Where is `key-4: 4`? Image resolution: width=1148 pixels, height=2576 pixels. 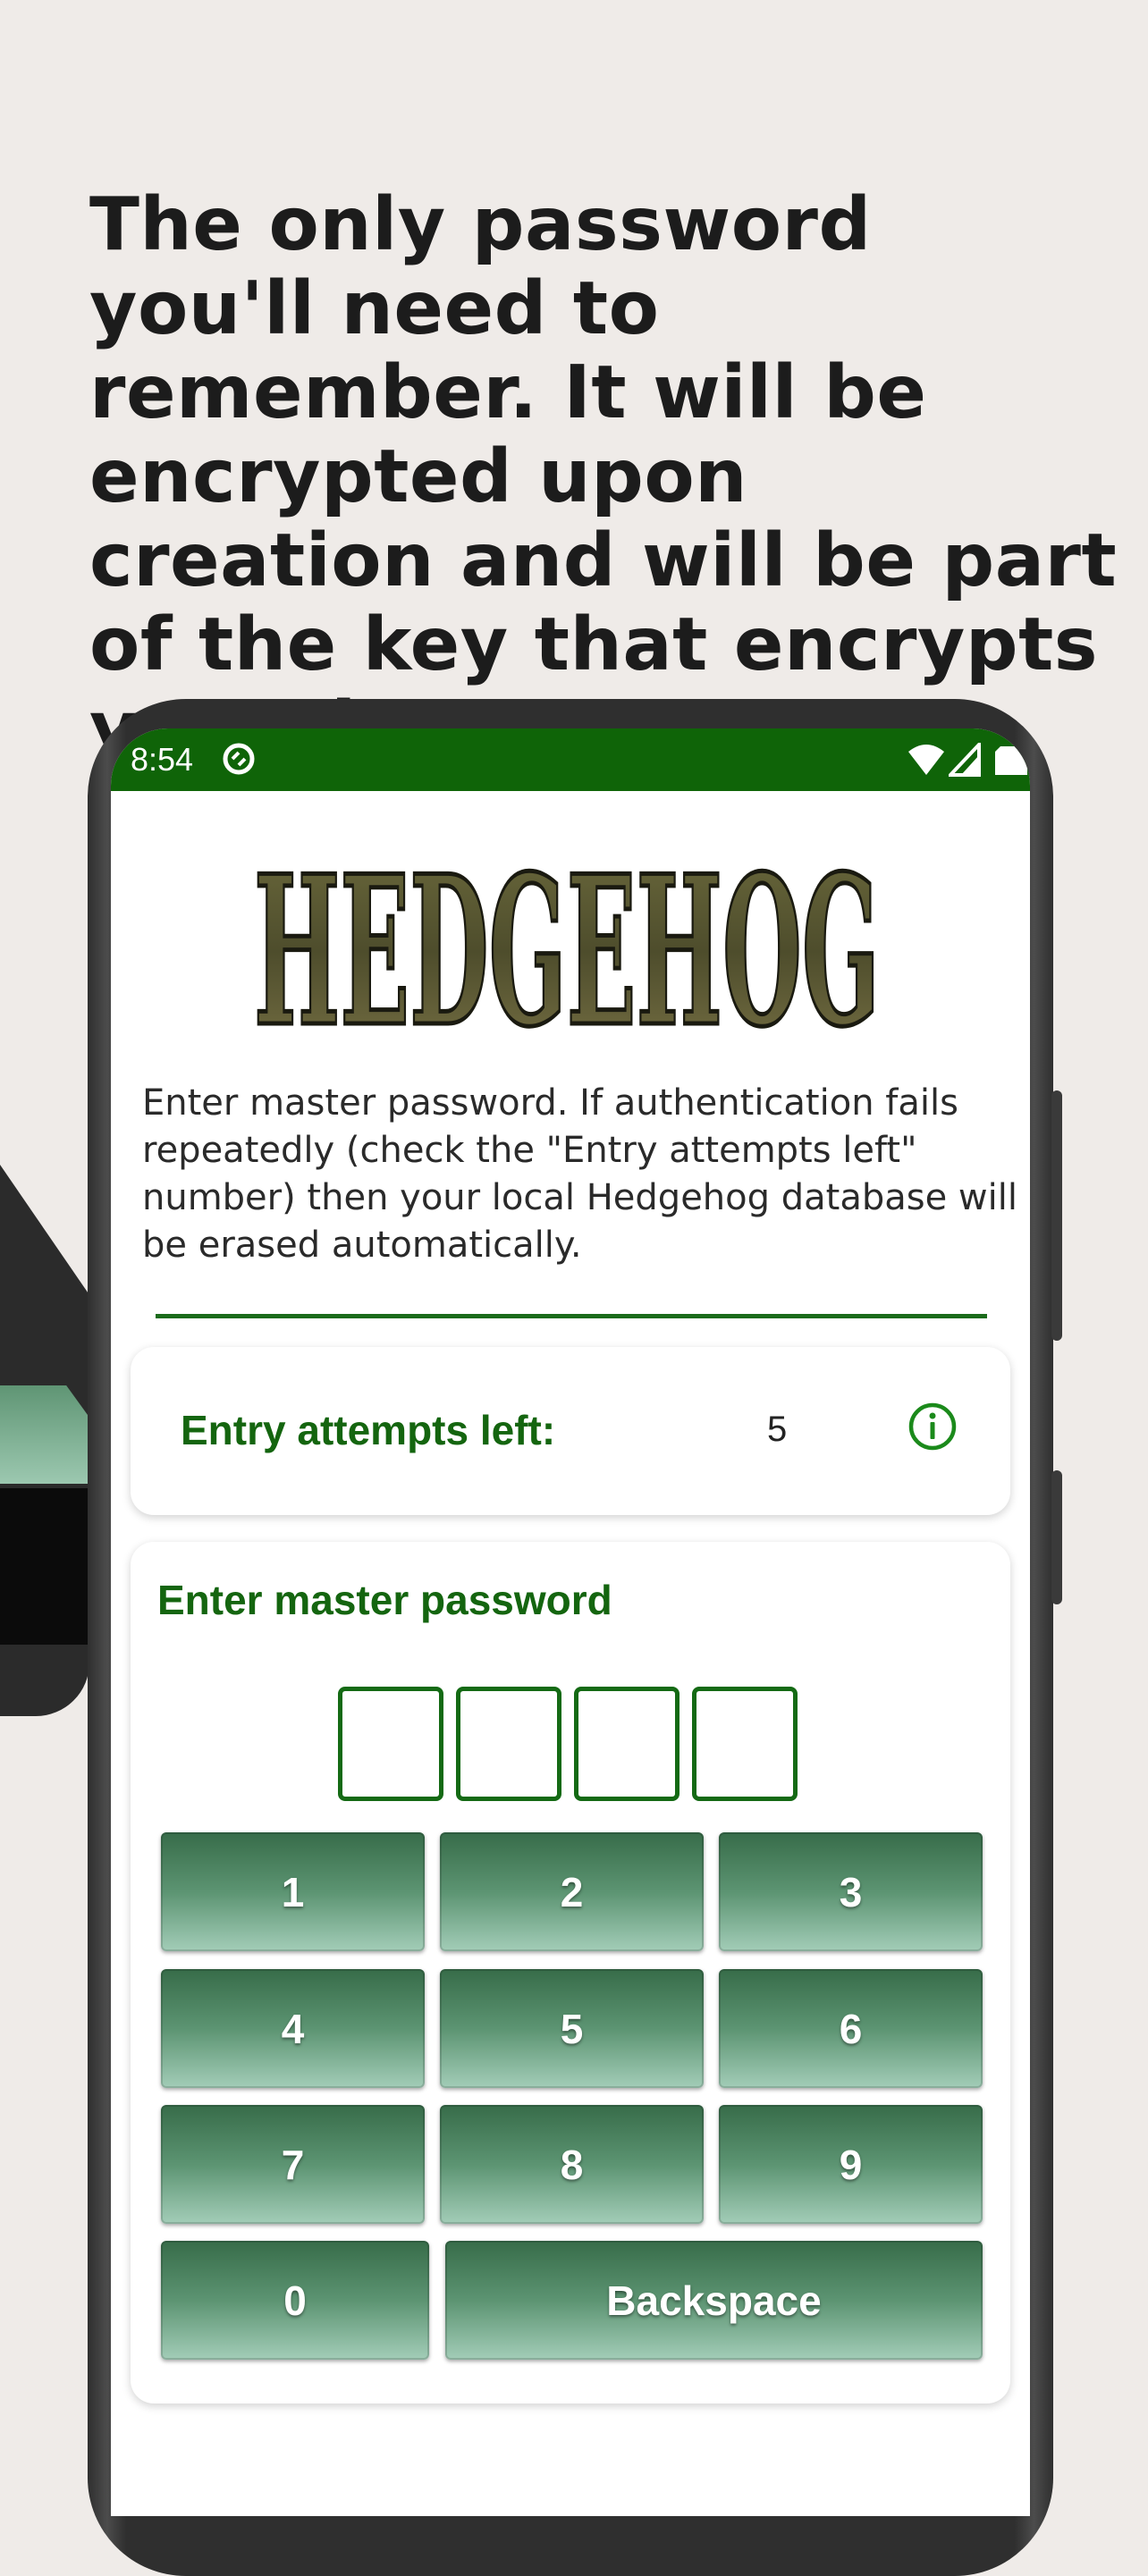
key-4: 4 is located at coordinates (293, 2029).